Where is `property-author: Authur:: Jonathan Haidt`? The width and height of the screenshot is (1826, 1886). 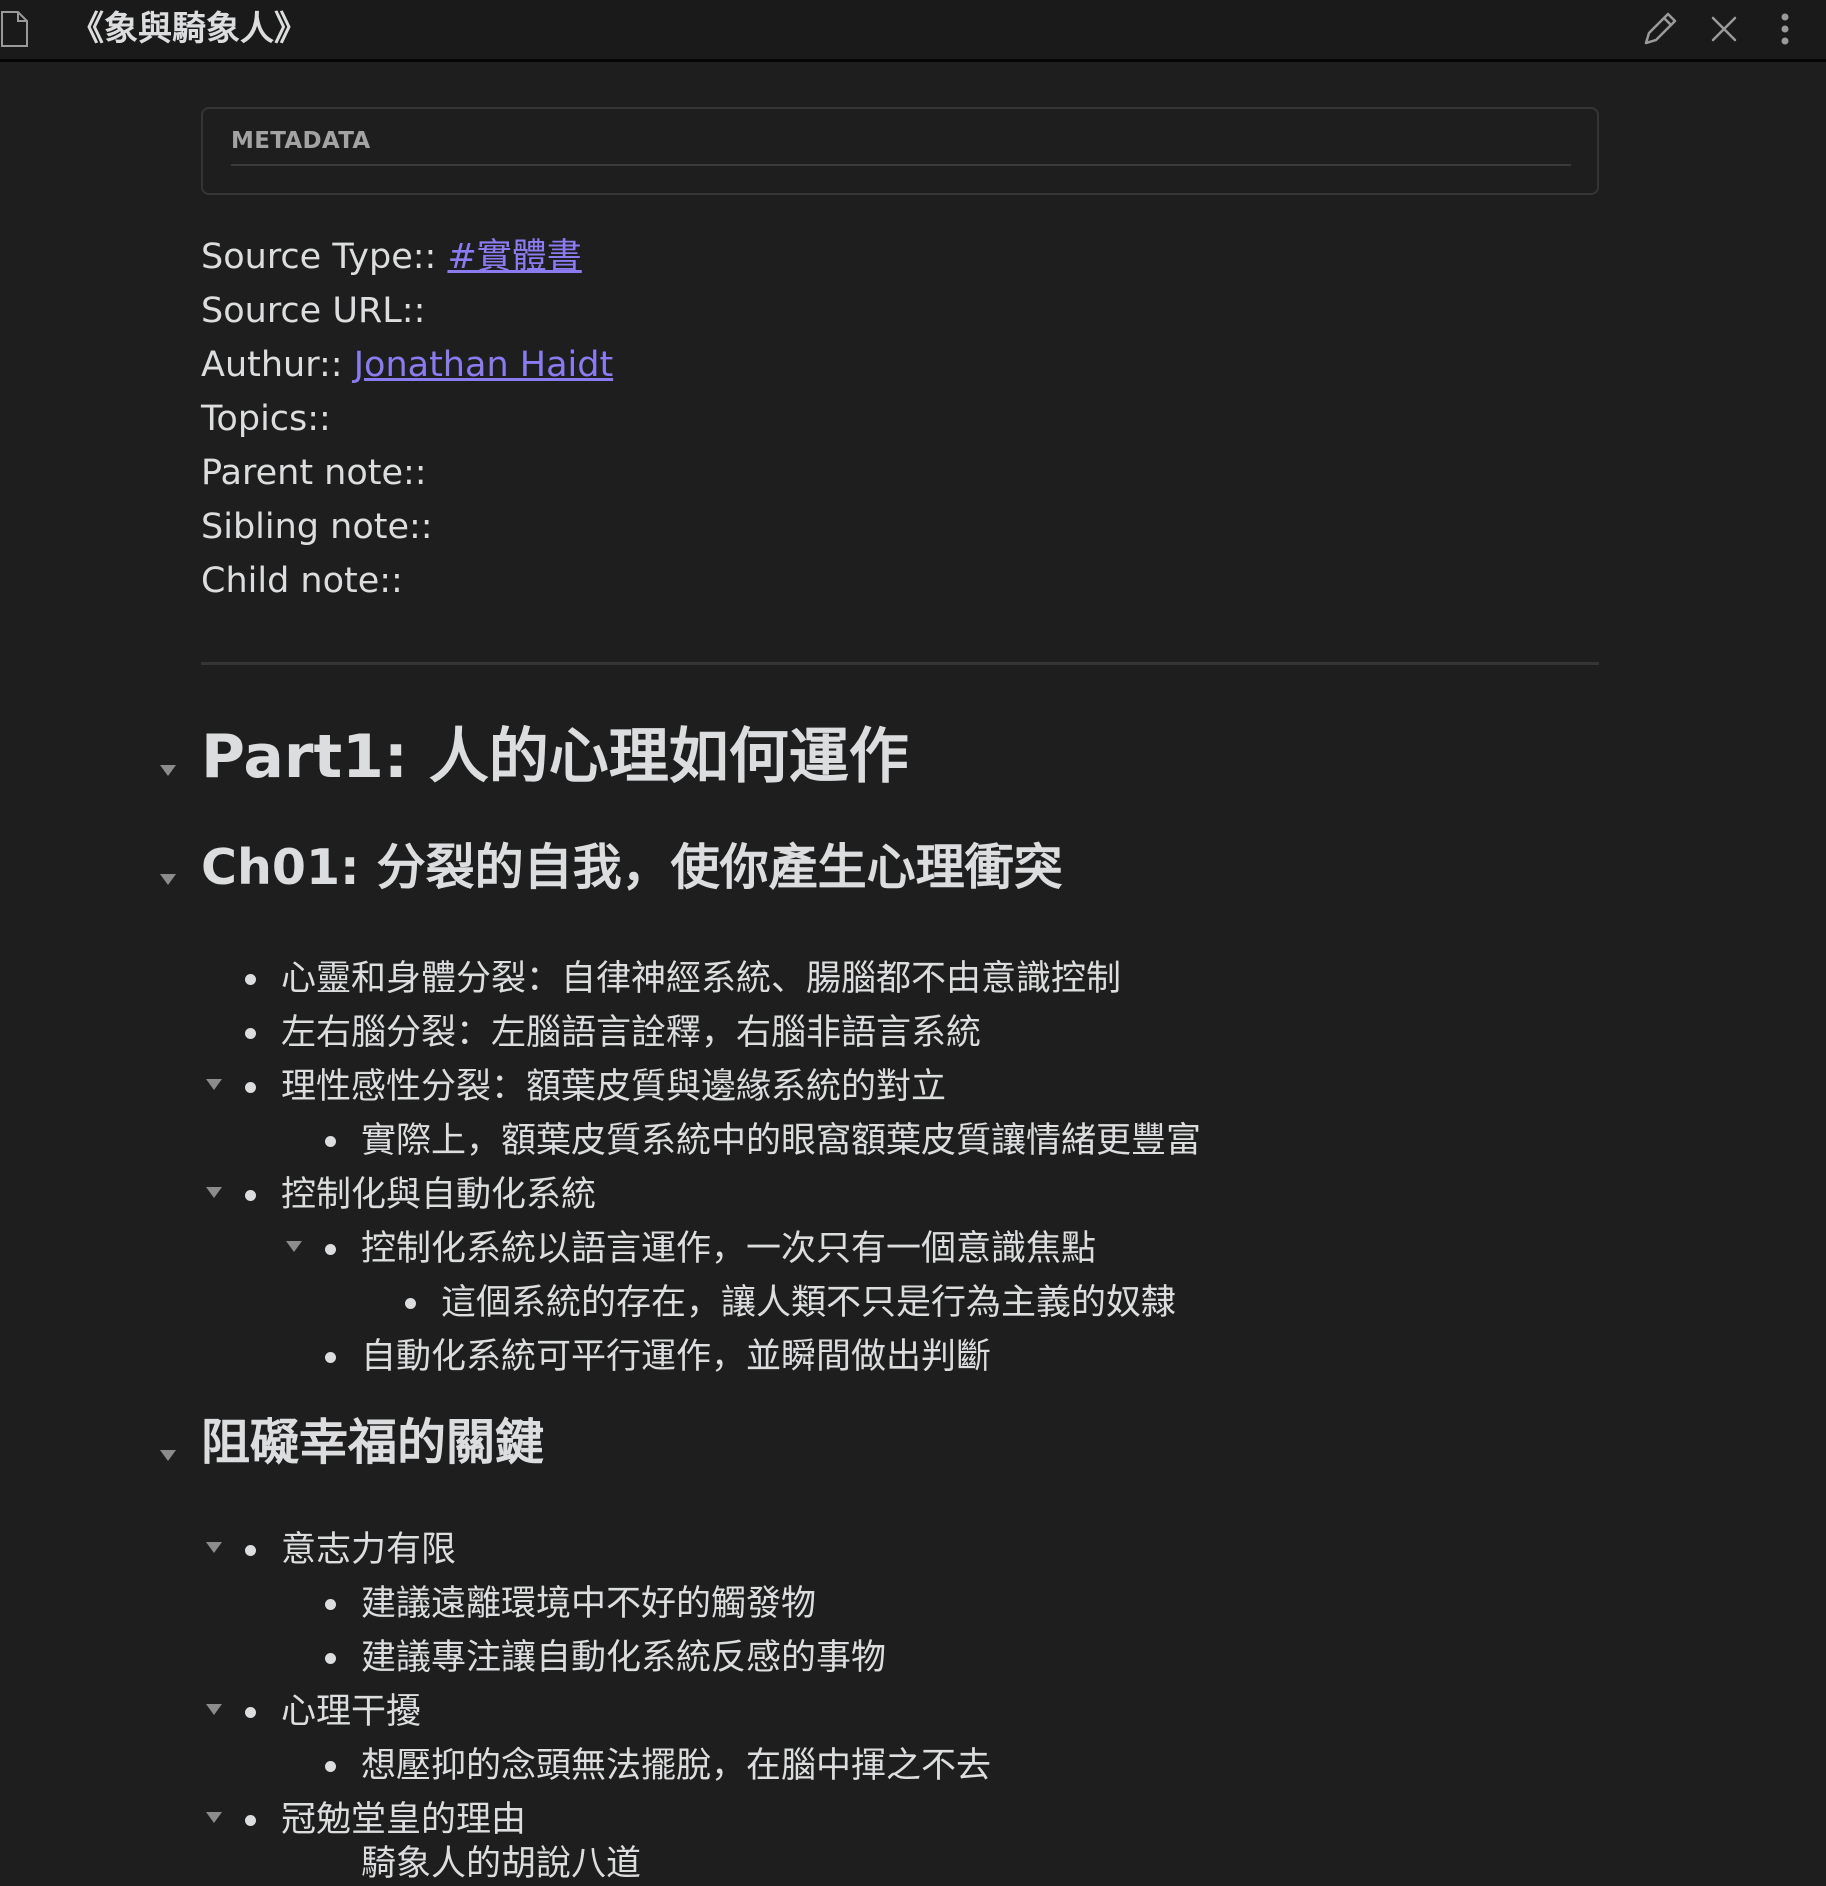
property-author: Authur:: Jonathan Haidt is located at coordinates (407, 365).